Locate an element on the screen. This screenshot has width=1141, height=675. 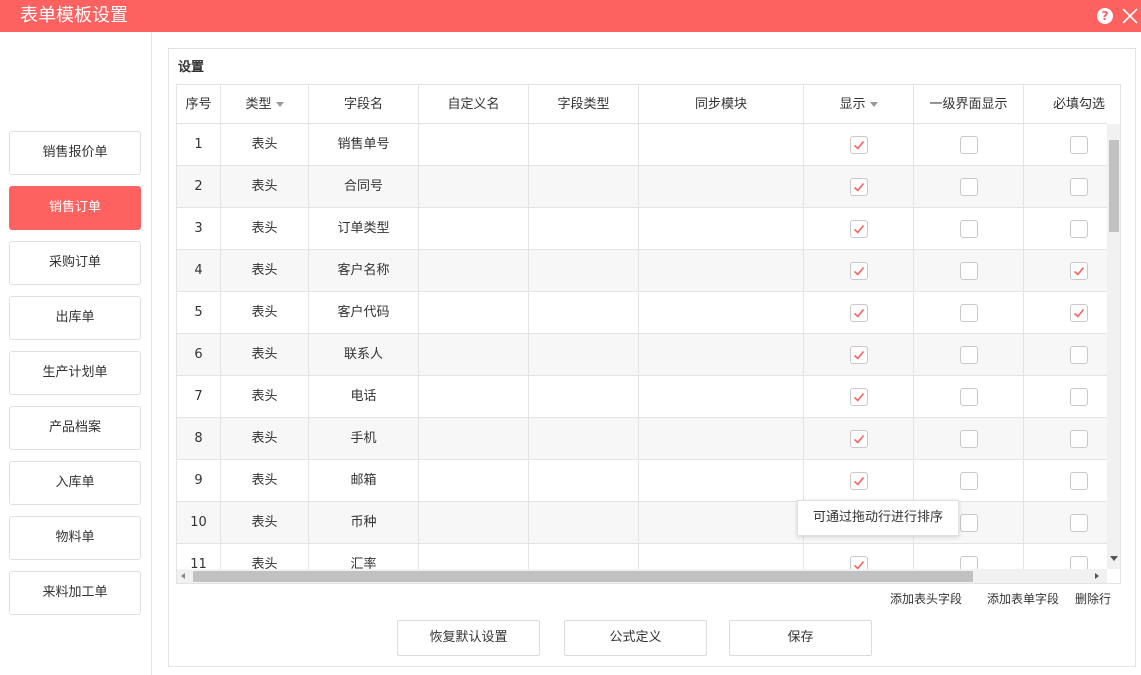
sidebar-item-product-archive: 产品档案 is located at coordinates (75, 428).